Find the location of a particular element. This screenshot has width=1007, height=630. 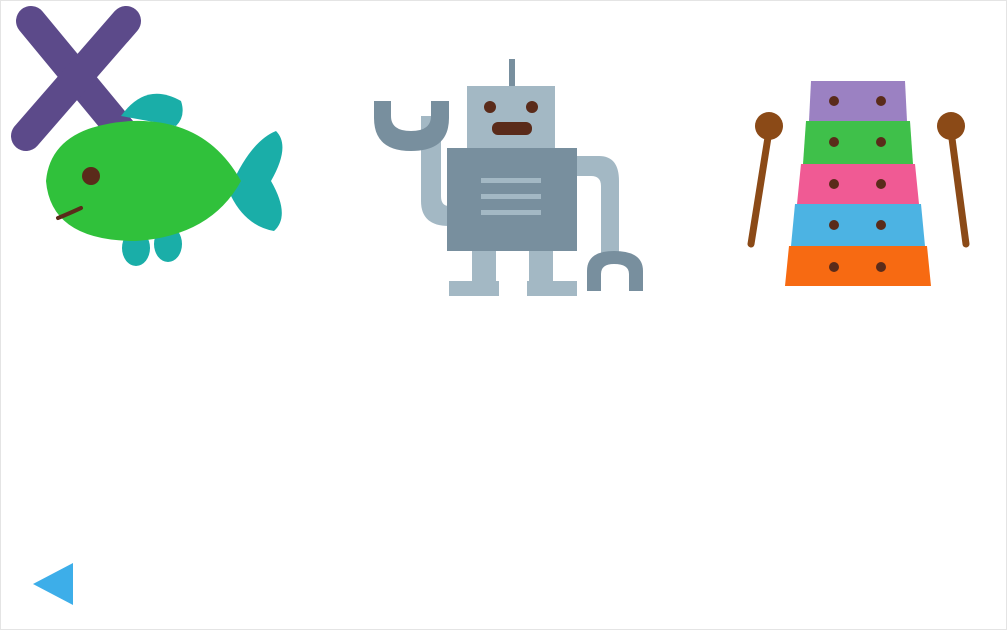

xylophone-choice is located at coordinates (858, 183).